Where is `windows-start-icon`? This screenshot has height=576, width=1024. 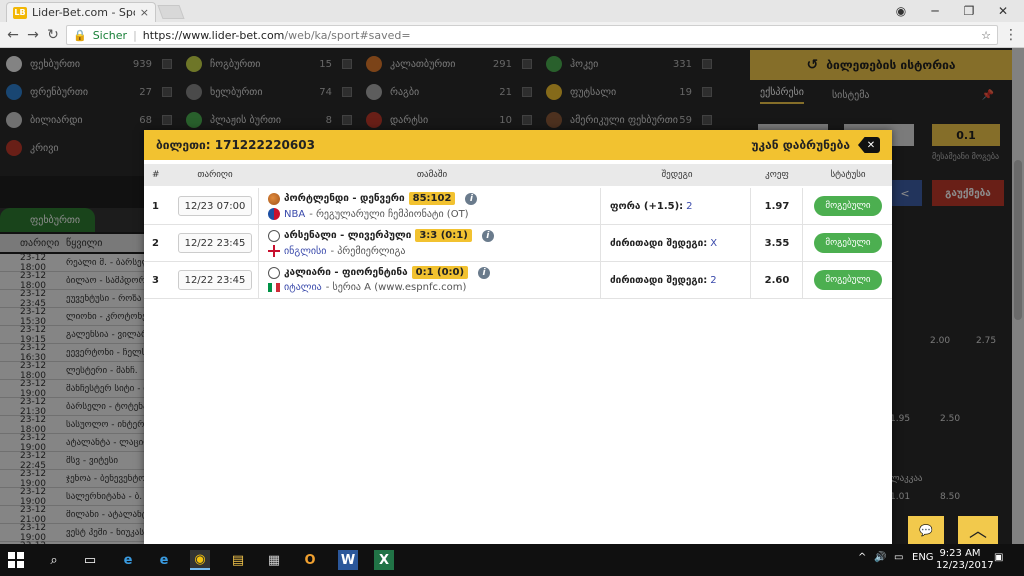
windows-start-icon is located at coordinates (16, 560).